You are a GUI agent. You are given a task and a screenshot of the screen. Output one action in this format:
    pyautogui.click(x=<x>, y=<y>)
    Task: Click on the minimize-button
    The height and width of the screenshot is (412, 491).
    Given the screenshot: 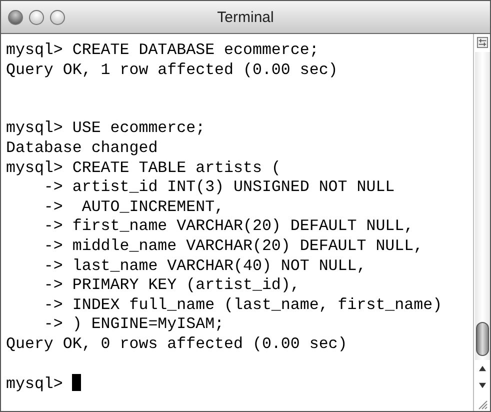 What is the action you would take?
    pyautogui.click(x=36, y=17)
    